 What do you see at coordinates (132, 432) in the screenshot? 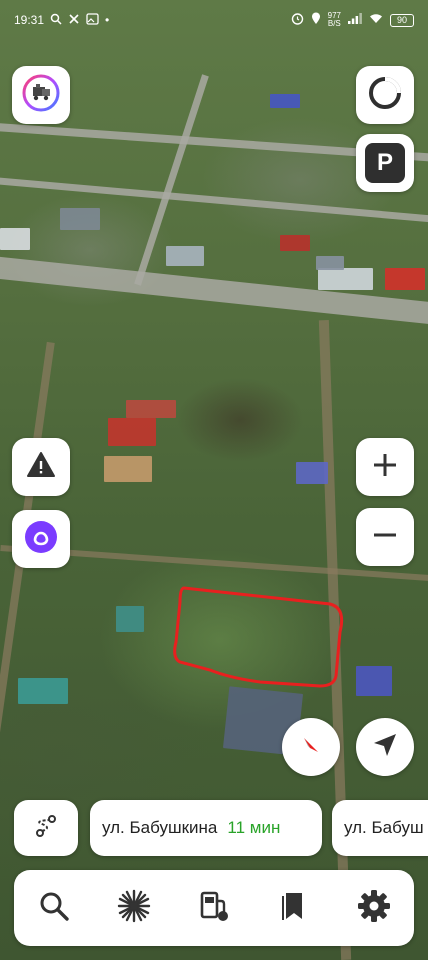
I see `building-red-center` at bounding box center [132, 432].